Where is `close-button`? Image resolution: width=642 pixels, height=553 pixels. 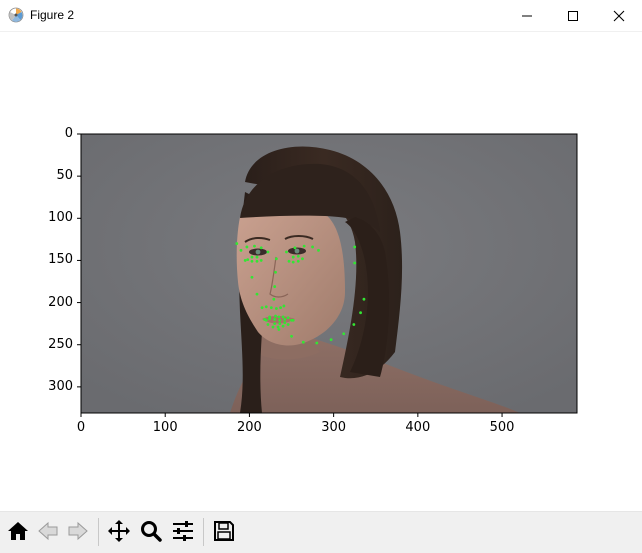
close-button is located at coordinates (619, 15).